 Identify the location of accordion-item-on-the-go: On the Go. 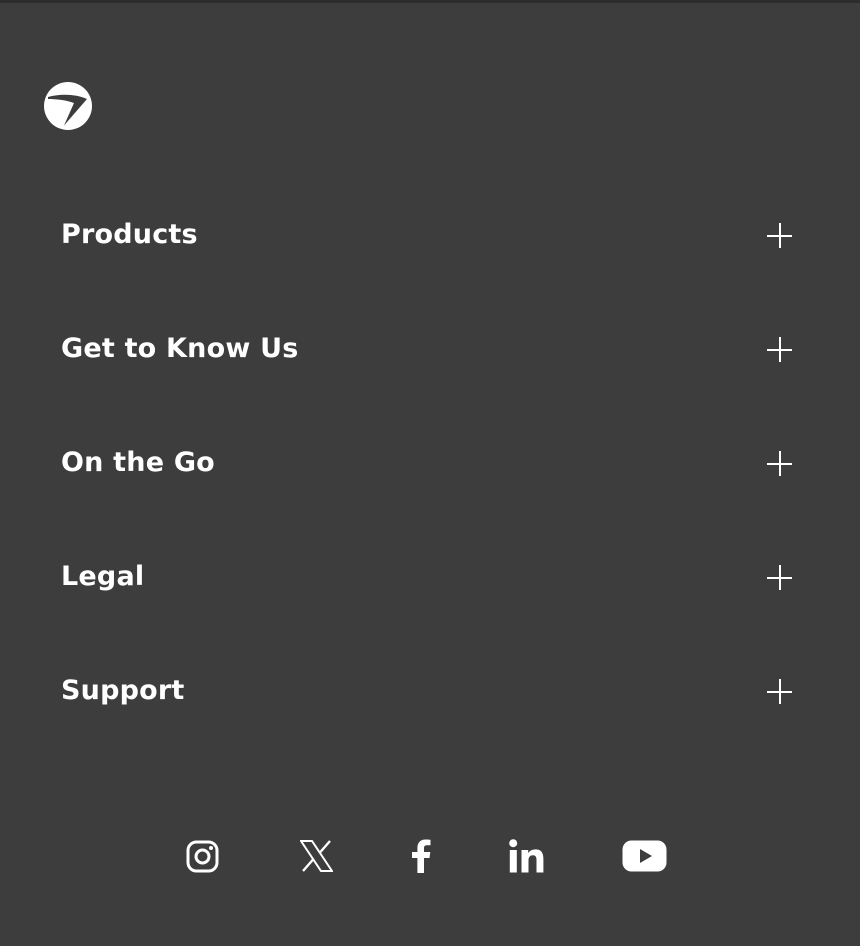
(430, 463).